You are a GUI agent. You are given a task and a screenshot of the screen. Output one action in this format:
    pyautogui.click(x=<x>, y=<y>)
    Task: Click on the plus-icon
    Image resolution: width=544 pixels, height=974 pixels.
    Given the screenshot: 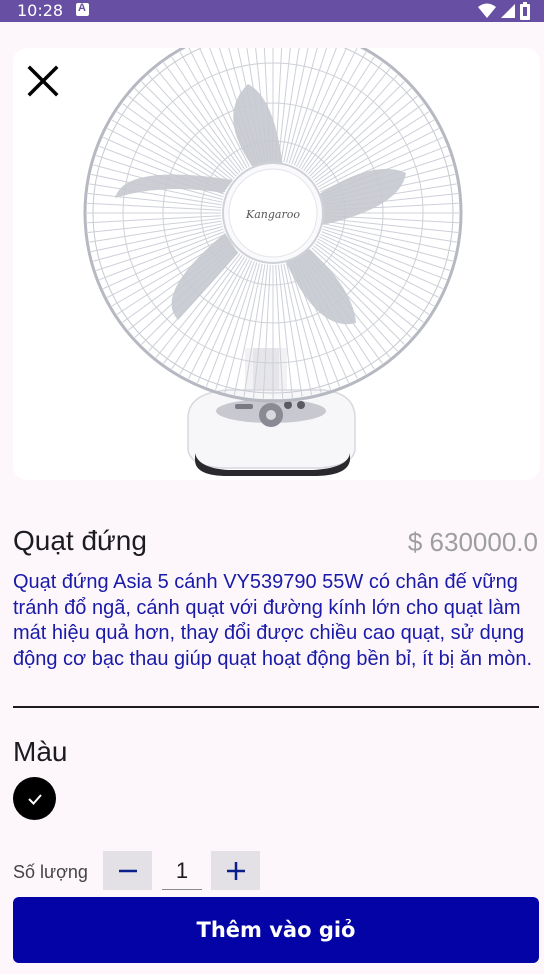 What is the action you would take?
    pyautogui.click(x=235, y=870)
    